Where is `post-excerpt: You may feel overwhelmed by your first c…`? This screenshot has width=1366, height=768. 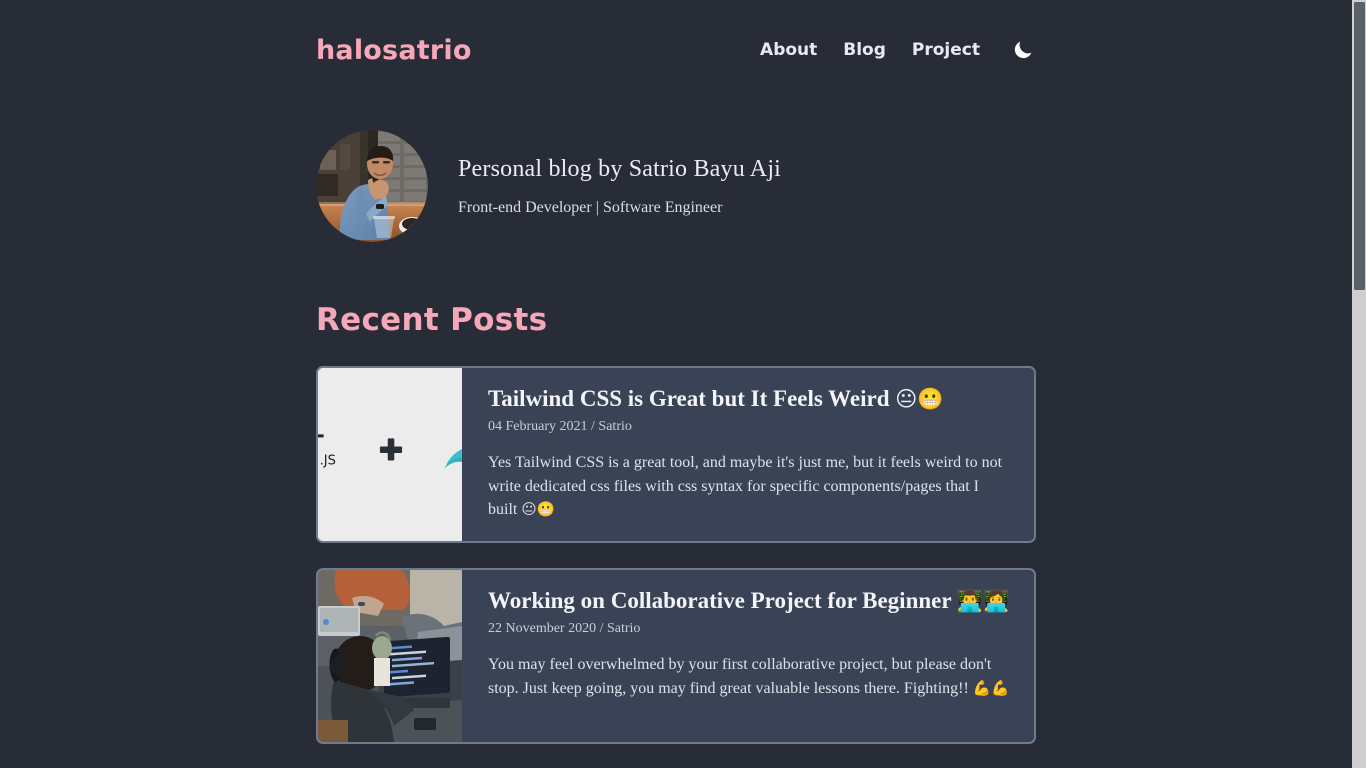
post-excerpt: You may feel overwhelmed by your first c… is located at coordinates (750, 676).